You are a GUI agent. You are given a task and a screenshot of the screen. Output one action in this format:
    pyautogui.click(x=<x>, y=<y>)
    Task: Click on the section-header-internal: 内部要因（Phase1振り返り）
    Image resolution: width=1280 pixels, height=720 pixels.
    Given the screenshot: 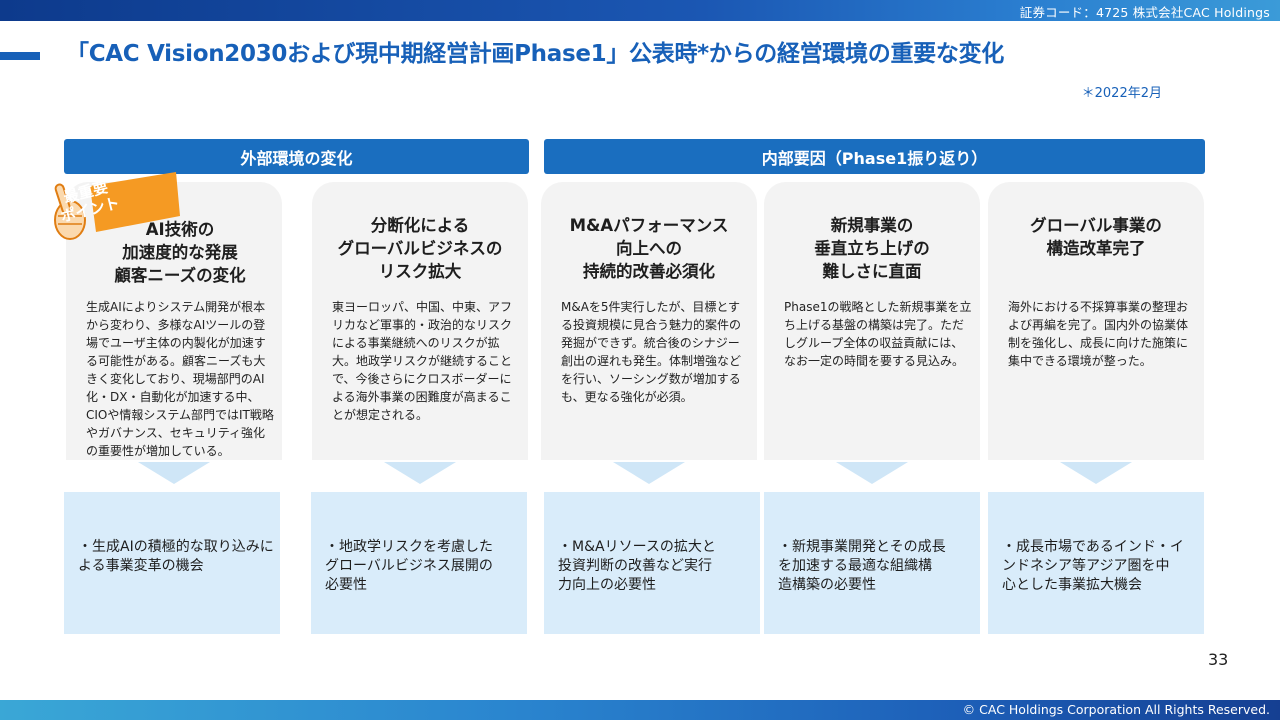 What is the action you would take?
    pyautogui.click(x=874, y=156)
    